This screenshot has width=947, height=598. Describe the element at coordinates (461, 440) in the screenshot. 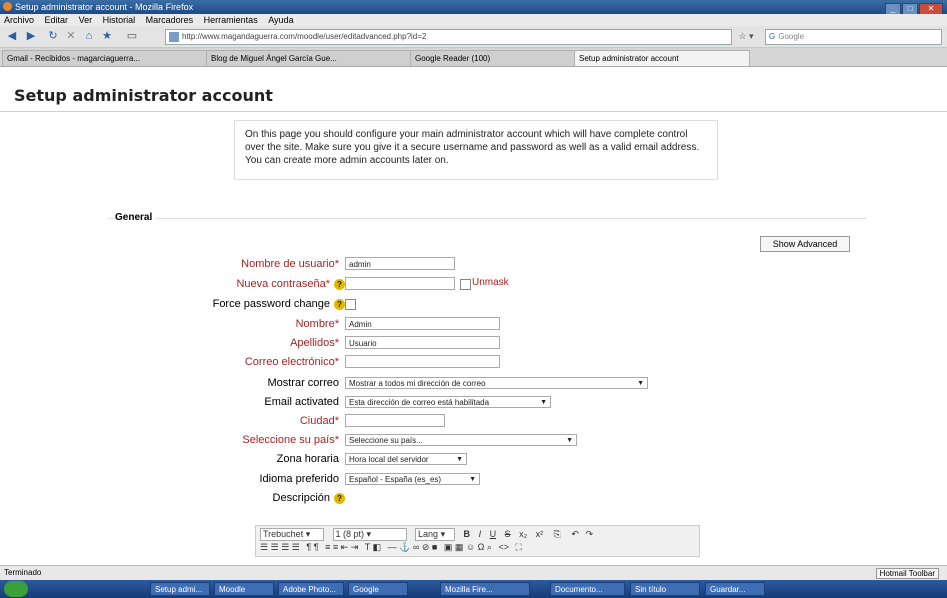

I see `country-select: Seleccione su país... ▼` at that location.